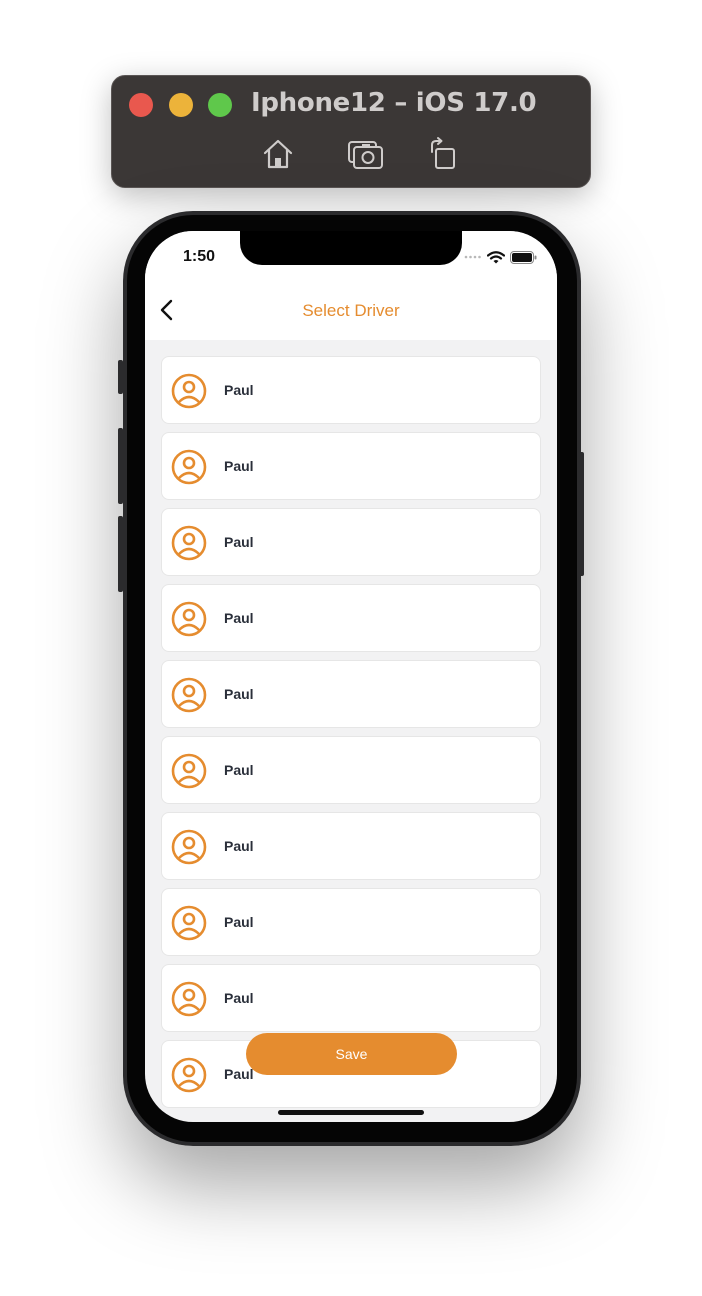 This screenshot has width=702, height=1296. Describe the element at coordinates (181, 105) in the screenshot. I see `minimize-window-button` at that location.